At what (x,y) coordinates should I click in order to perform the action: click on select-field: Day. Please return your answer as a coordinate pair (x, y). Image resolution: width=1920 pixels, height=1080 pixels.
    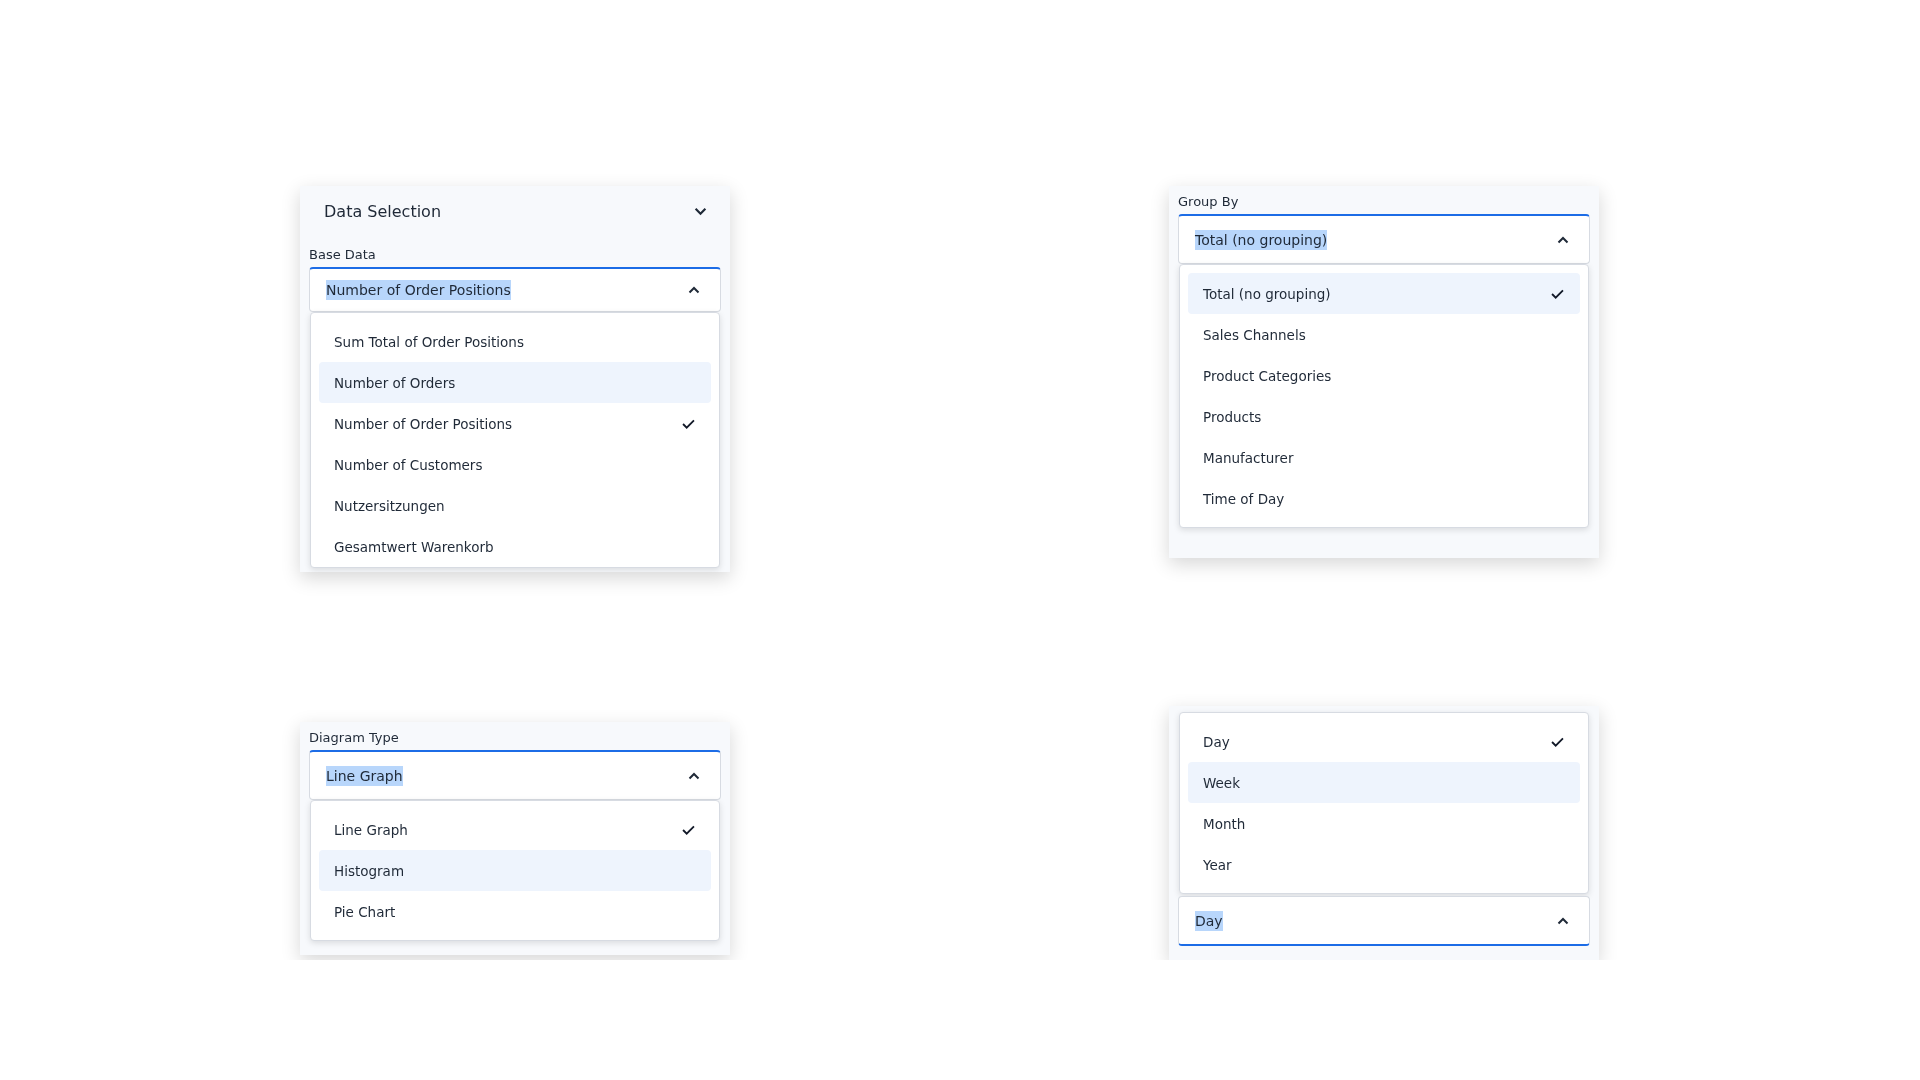
    Looking at the image, I should click on (1384, 921).